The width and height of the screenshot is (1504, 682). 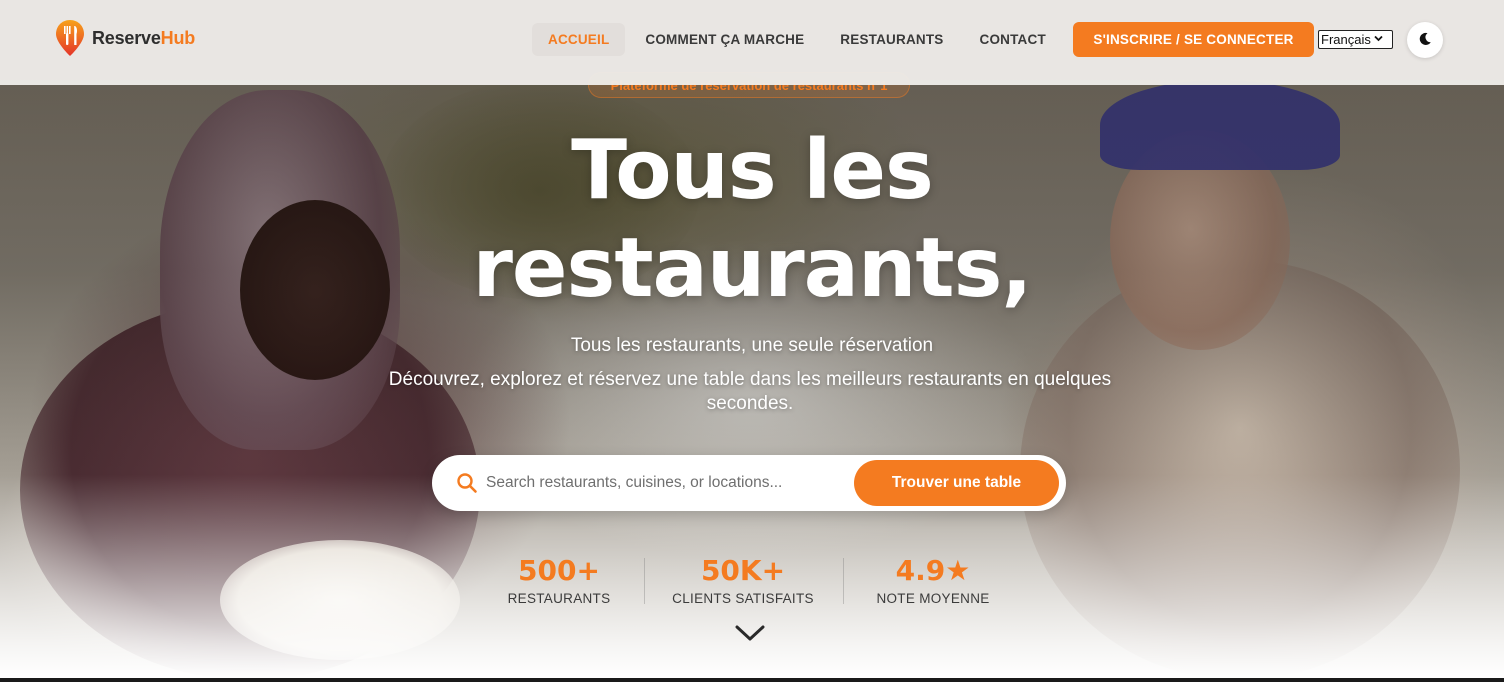 I want to click on find-table-button: Trouver une table, so click(x=956, y=483).